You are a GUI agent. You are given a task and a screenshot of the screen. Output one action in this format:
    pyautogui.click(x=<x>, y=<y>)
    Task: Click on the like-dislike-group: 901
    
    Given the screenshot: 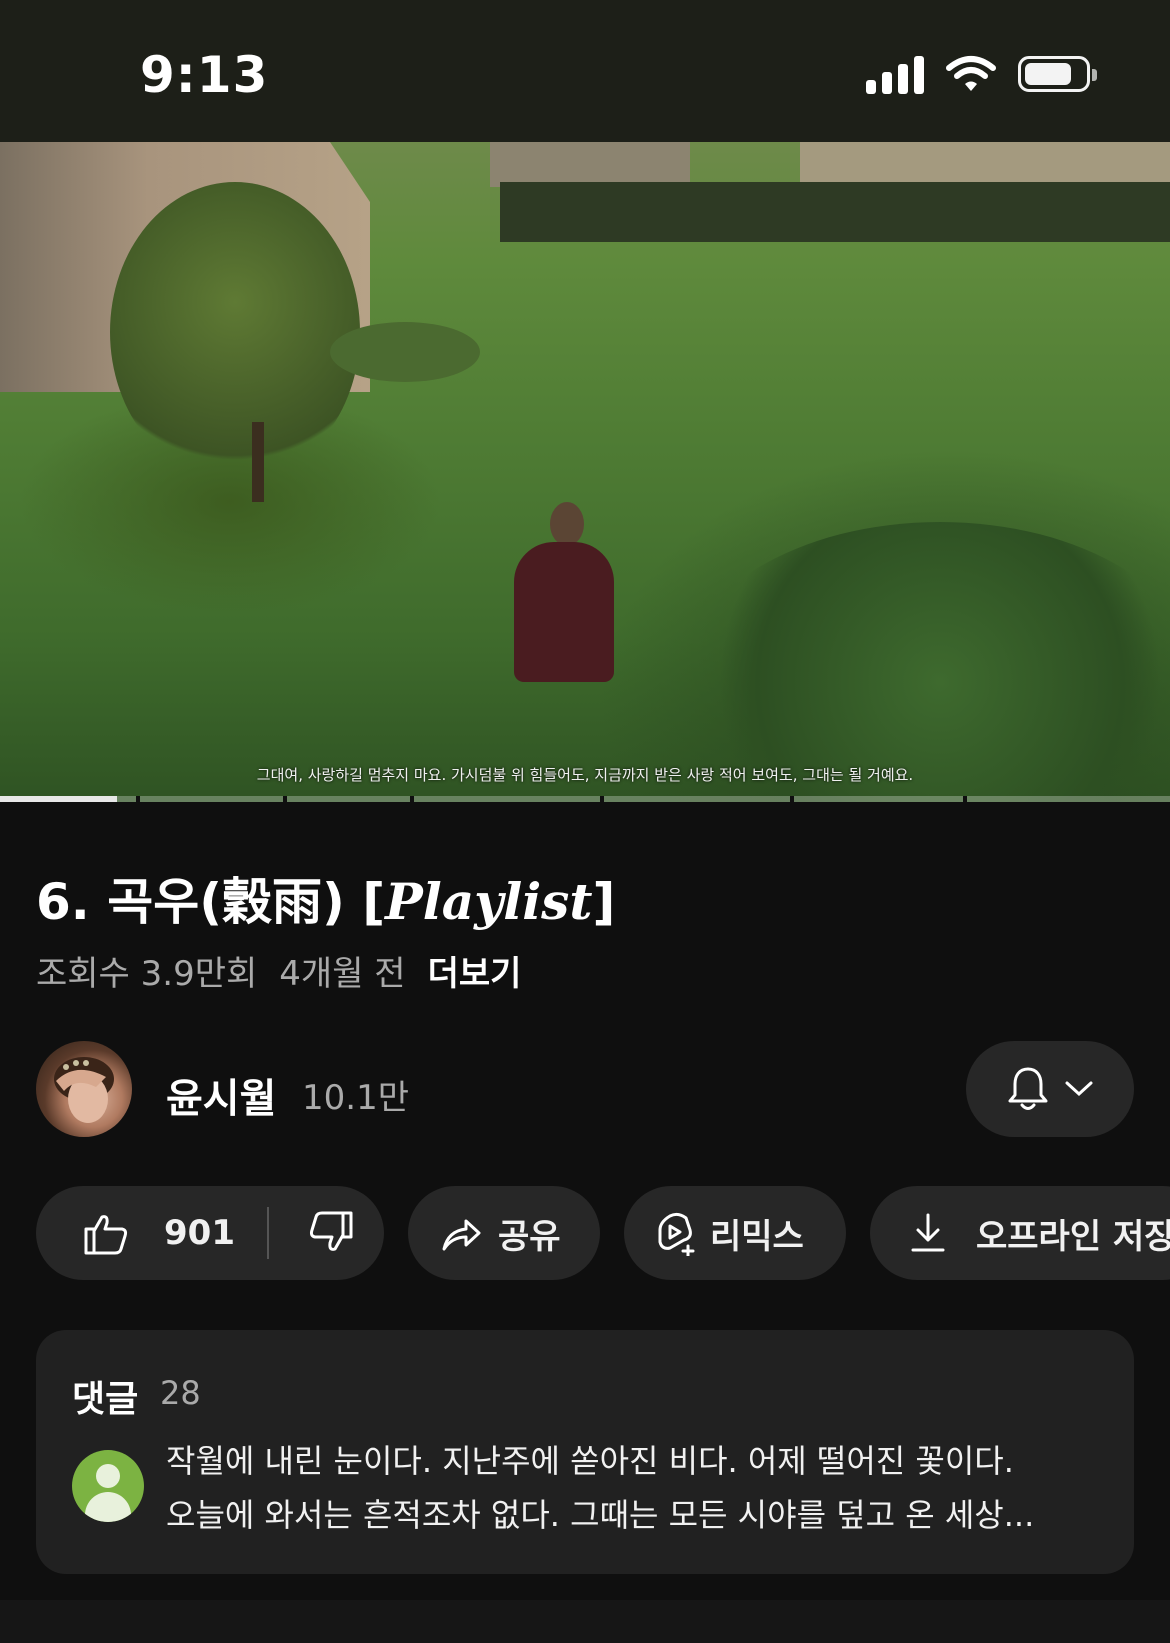 What is the action you would take?
    pyautogui.click(x=210, y=1233)
    